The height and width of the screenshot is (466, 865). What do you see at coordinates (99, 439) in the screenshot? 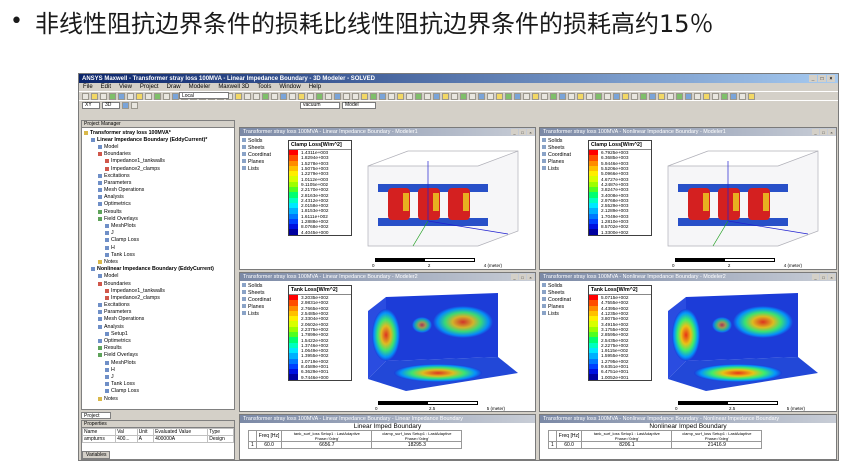
I see `table-cell: ampturns` at bounding box center [99, 439].